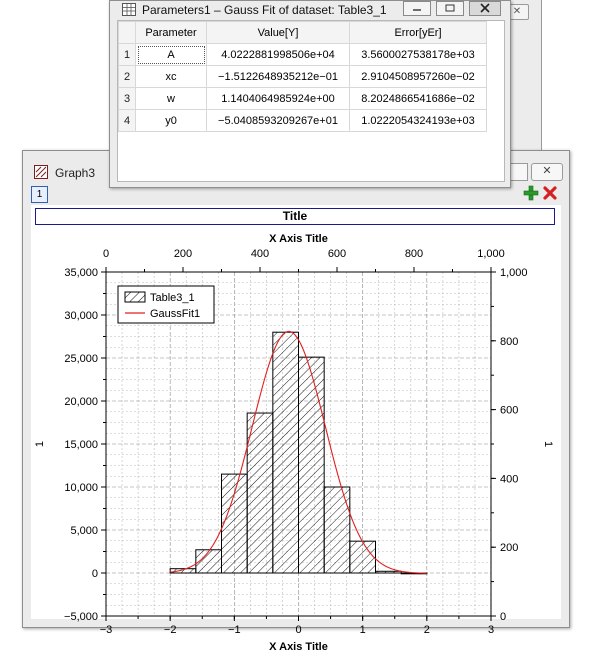  I want to click on cell-parameter: y0, so click(171, 120).